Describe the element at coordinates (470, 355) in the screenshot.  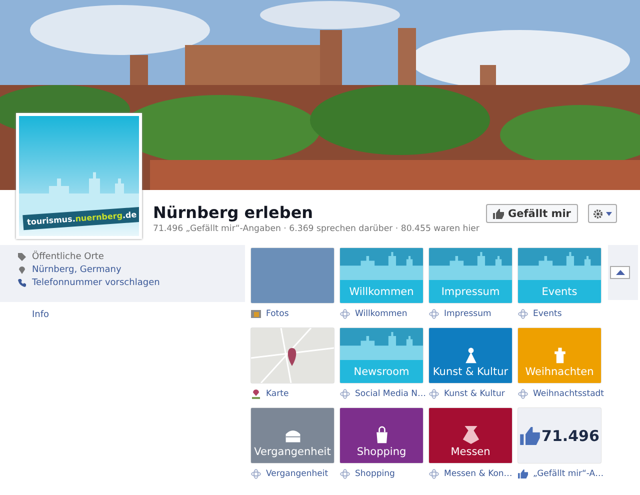
I see `app-tile: Kunst & Kultur` at that location.